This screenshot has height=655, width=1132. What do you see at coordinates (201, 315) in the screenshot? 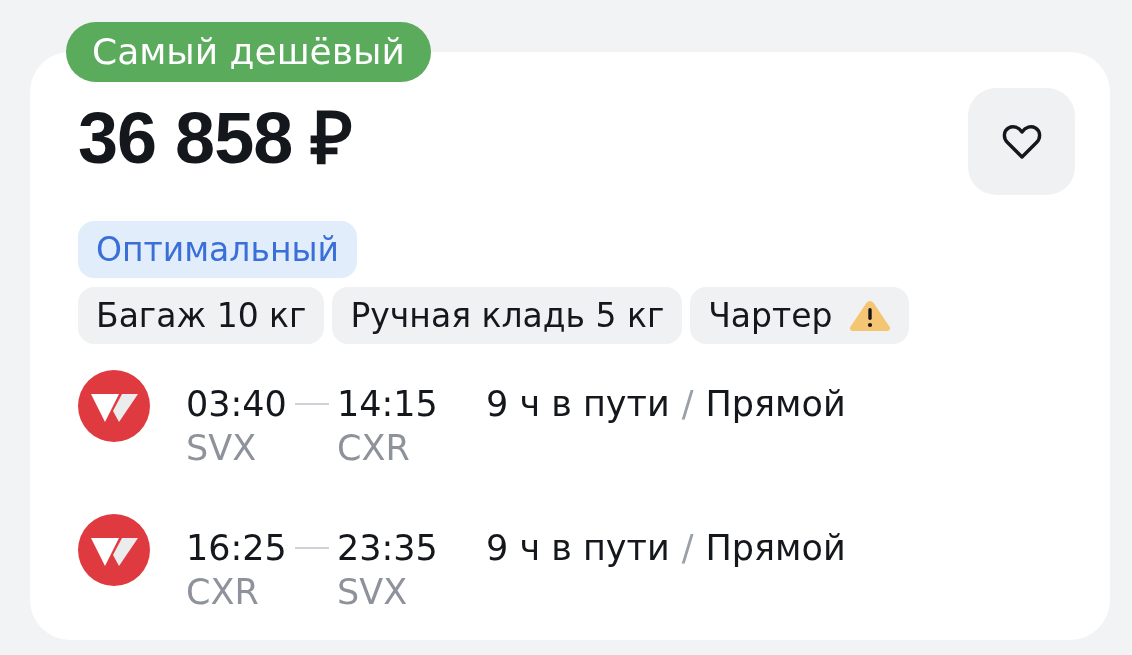
I see `feature-chip: Багаж 10 кг` at bounding box center [201, 315].